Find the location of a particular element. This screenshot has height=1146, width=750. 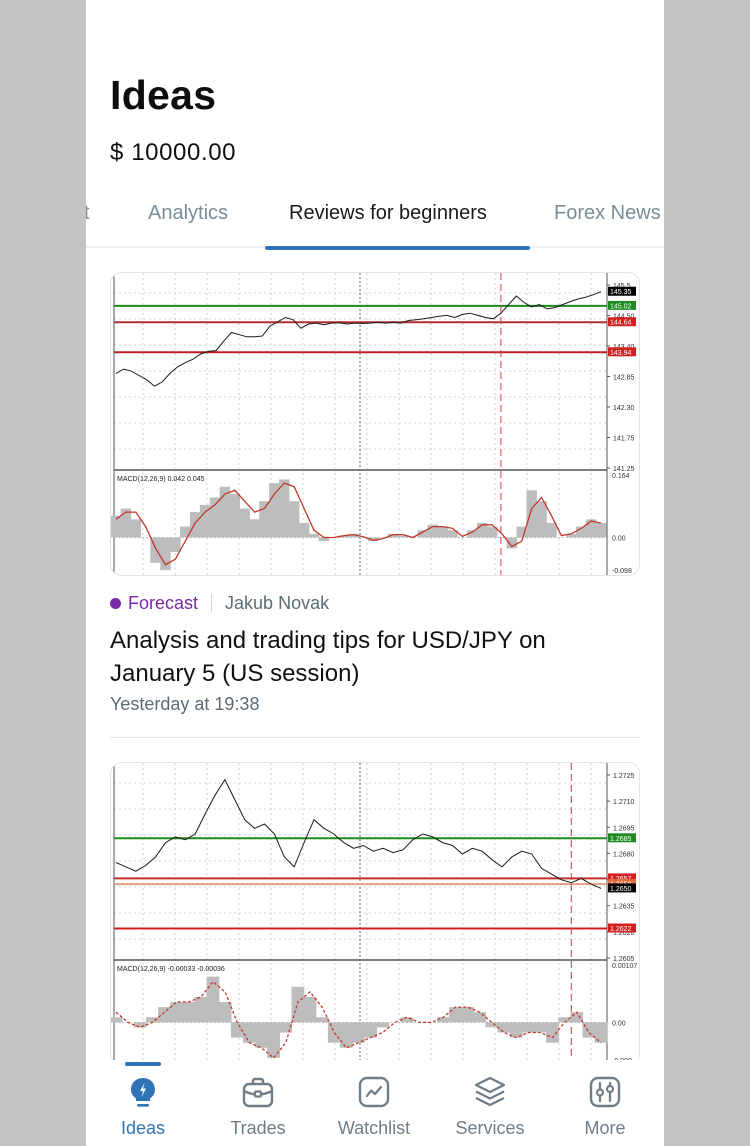

nav-watchlist: Watchlist is located at coordinates (374, 1106).